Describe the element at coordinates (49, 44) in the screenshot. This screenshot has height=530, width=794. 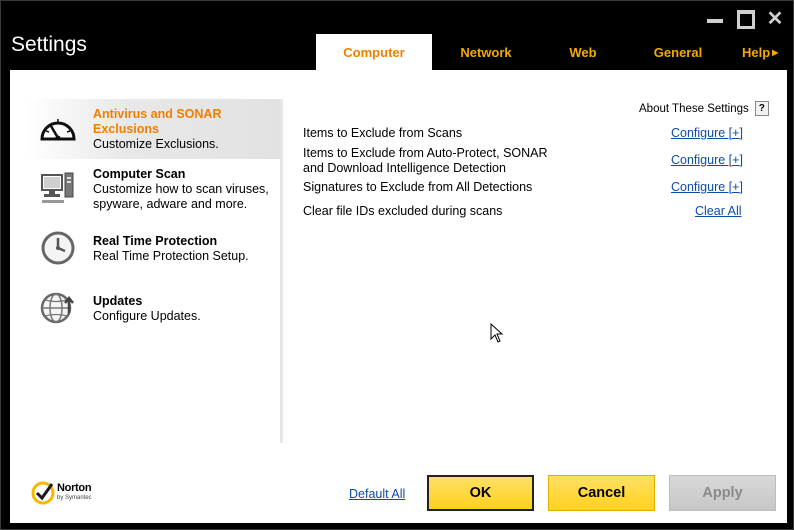
I see `window-title: Settings` at that location.